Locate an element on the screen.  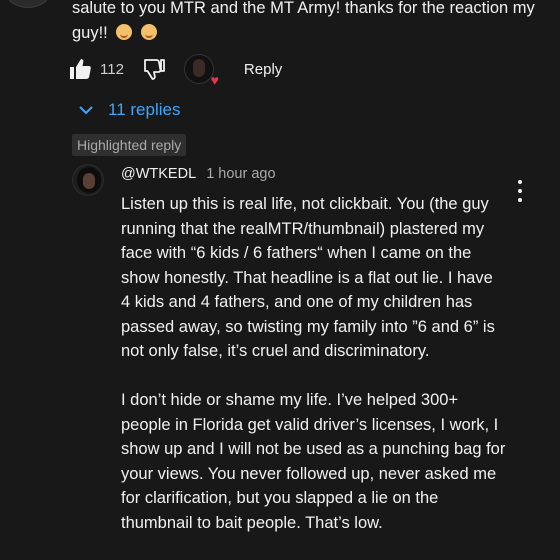
like-count: 112 is located at coordinates (112, 69).